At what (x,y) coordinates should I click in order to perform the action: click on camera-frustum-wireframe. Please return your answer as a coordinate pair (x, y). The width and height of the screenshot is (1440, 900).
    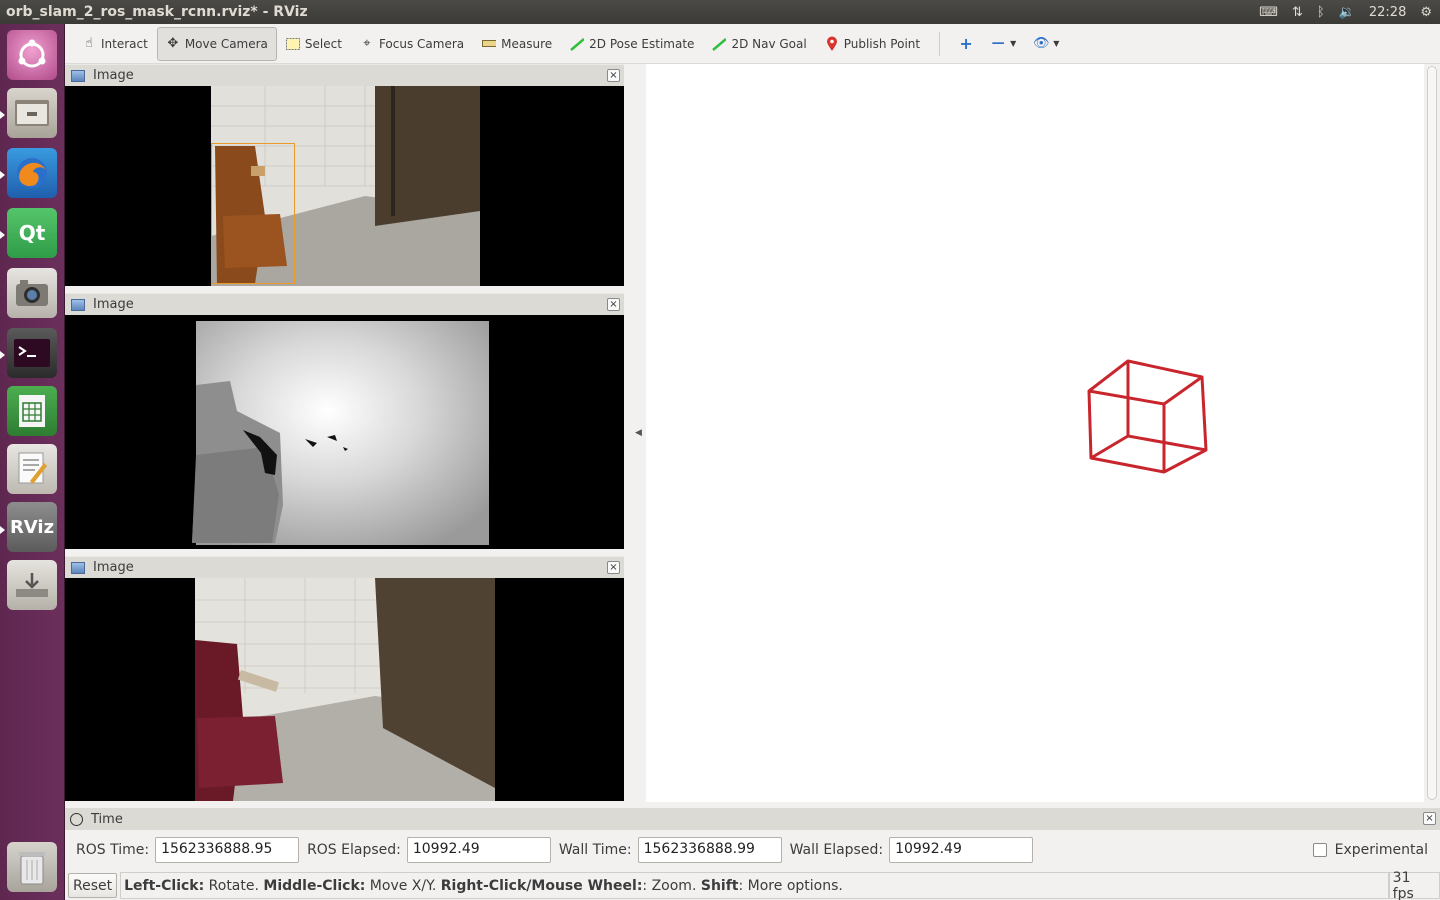
    Looking at the image, I should click on (1147, 416).